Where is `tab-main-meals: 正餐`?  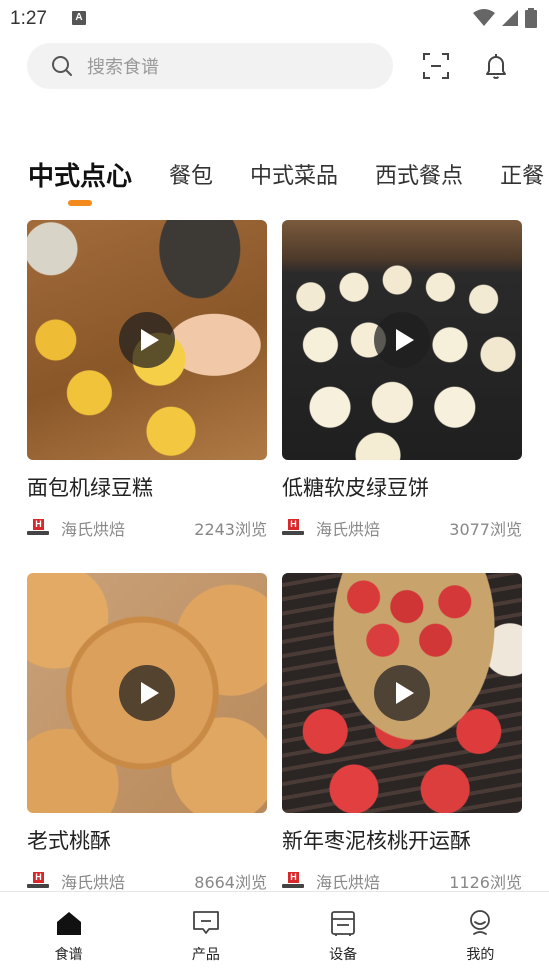 tab-main-meals: 正餐 is located at coordinates (522, 177).